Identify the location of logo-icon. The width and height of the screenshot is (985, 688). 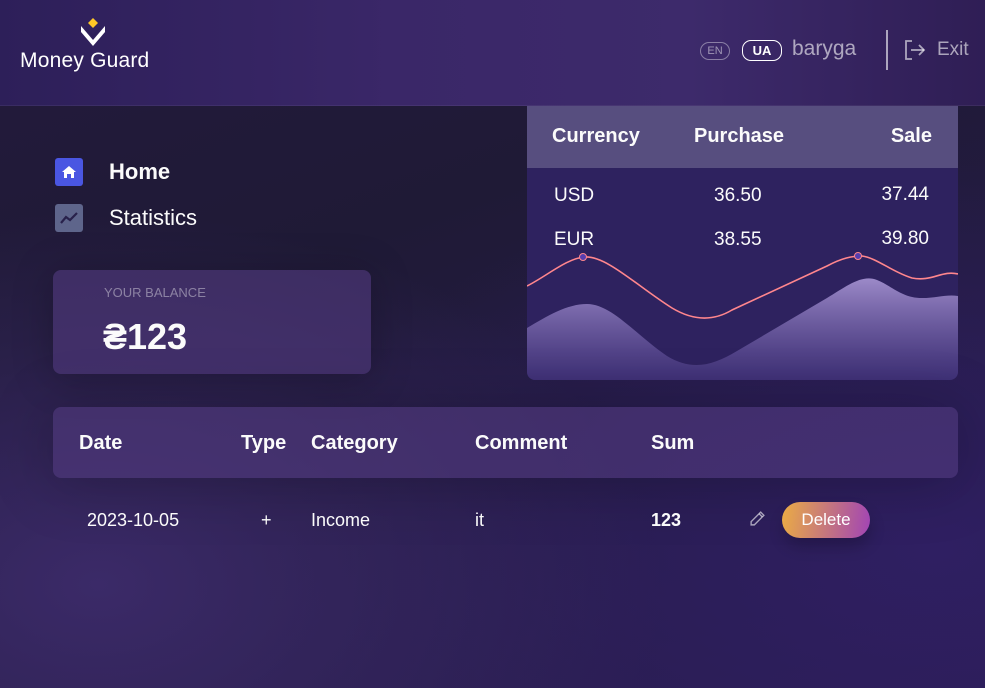
(93, 32).